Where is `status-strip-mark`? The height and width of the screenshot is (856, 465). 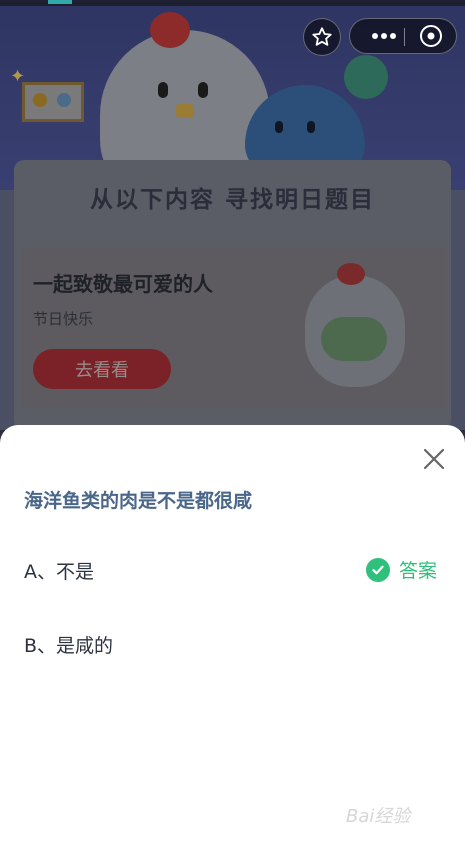
status-strip-mark is located at coordinates (60, 2).